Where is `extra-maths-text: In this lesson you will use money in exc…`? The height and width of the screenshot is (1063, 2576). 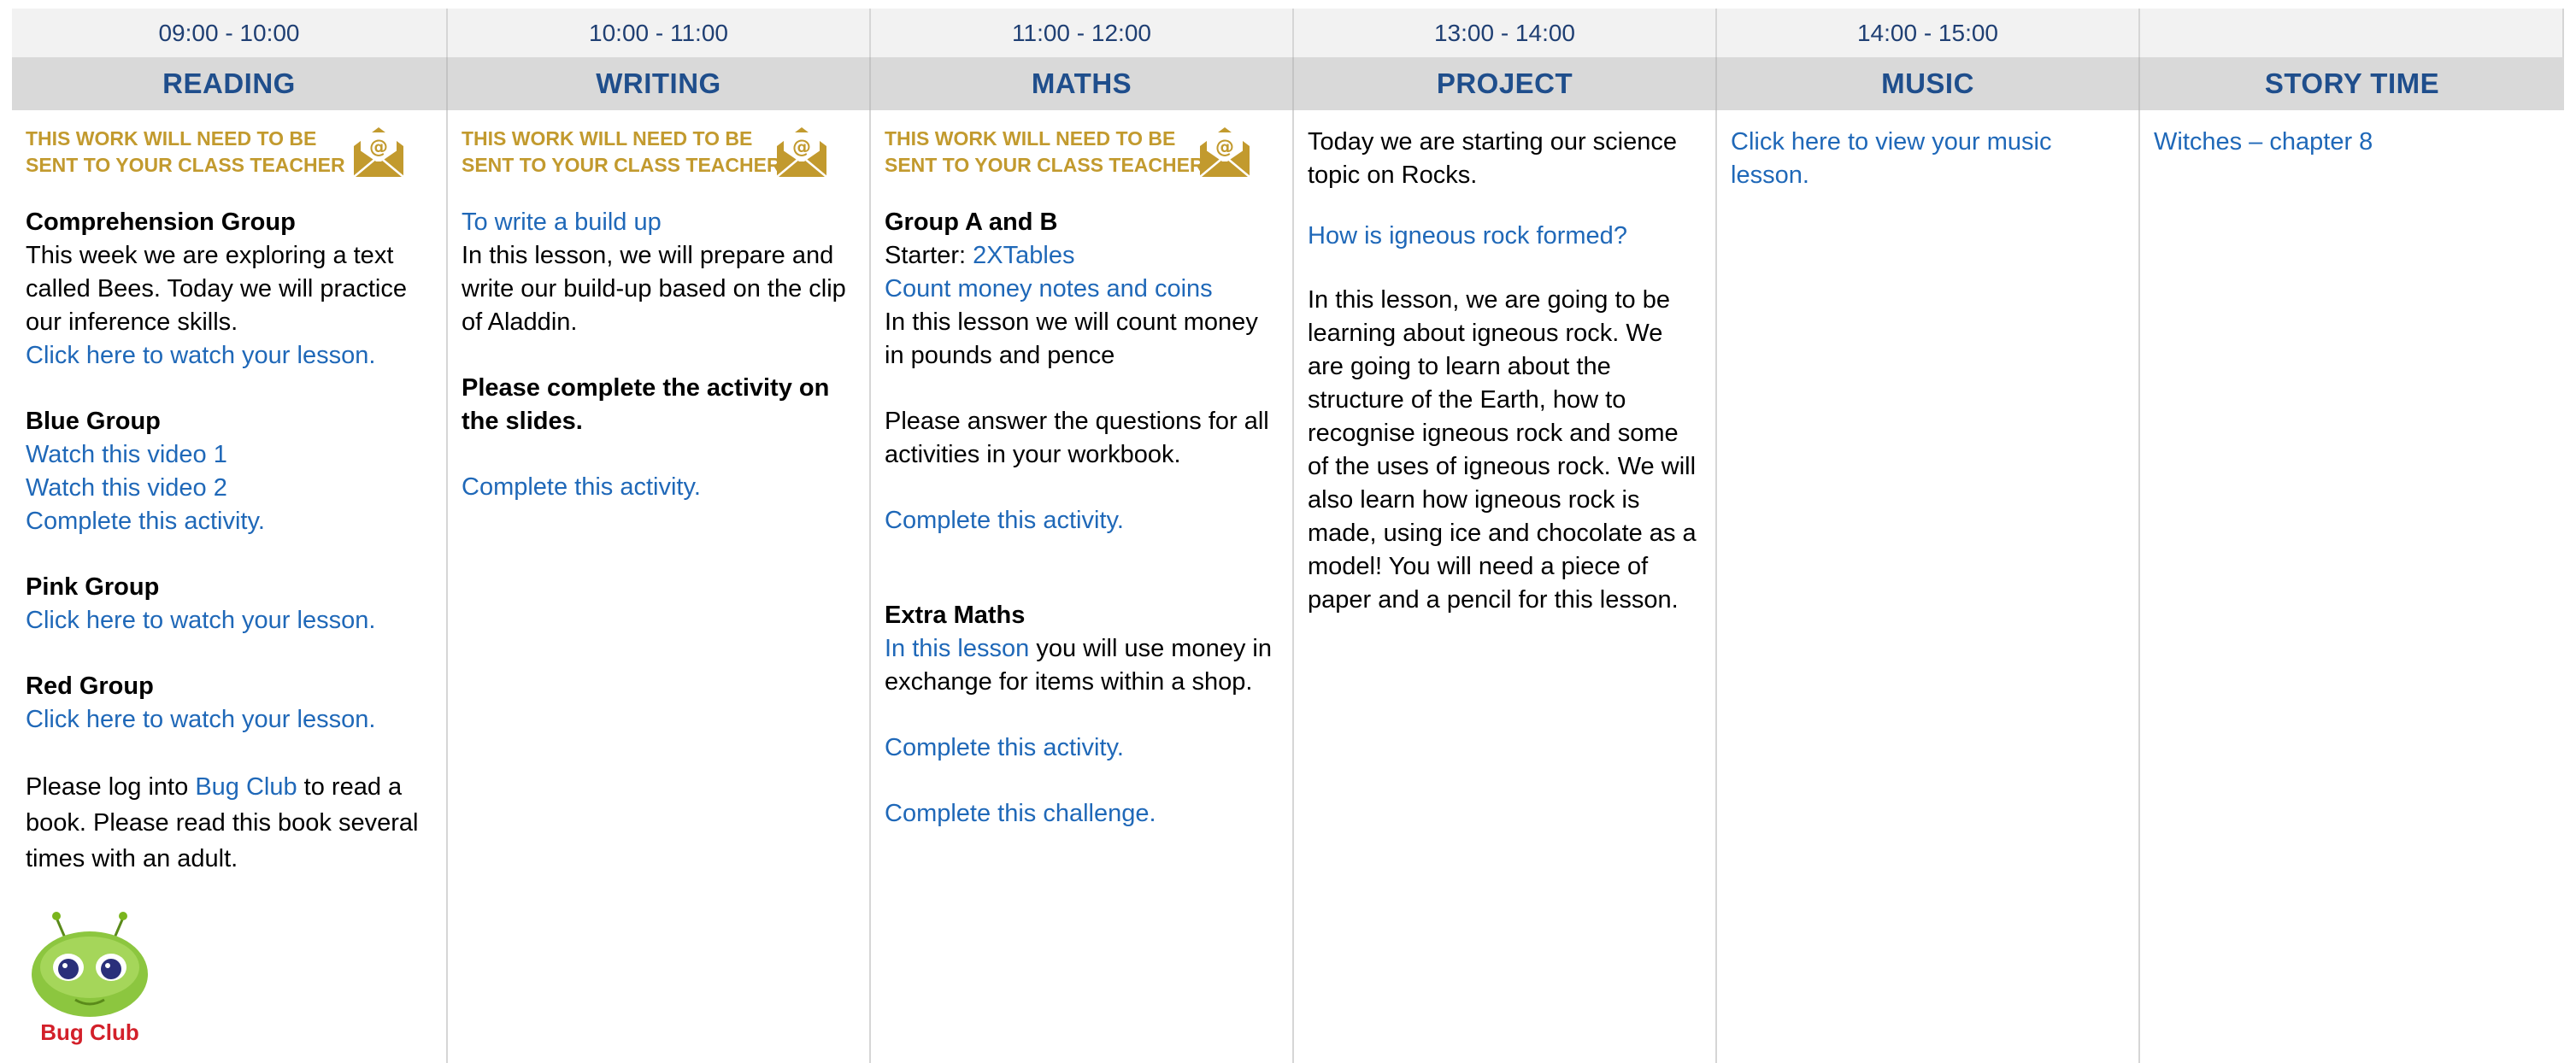 extra-maths-text: In this lesson you will use money in exc… is located at coordinates (1082, 665).